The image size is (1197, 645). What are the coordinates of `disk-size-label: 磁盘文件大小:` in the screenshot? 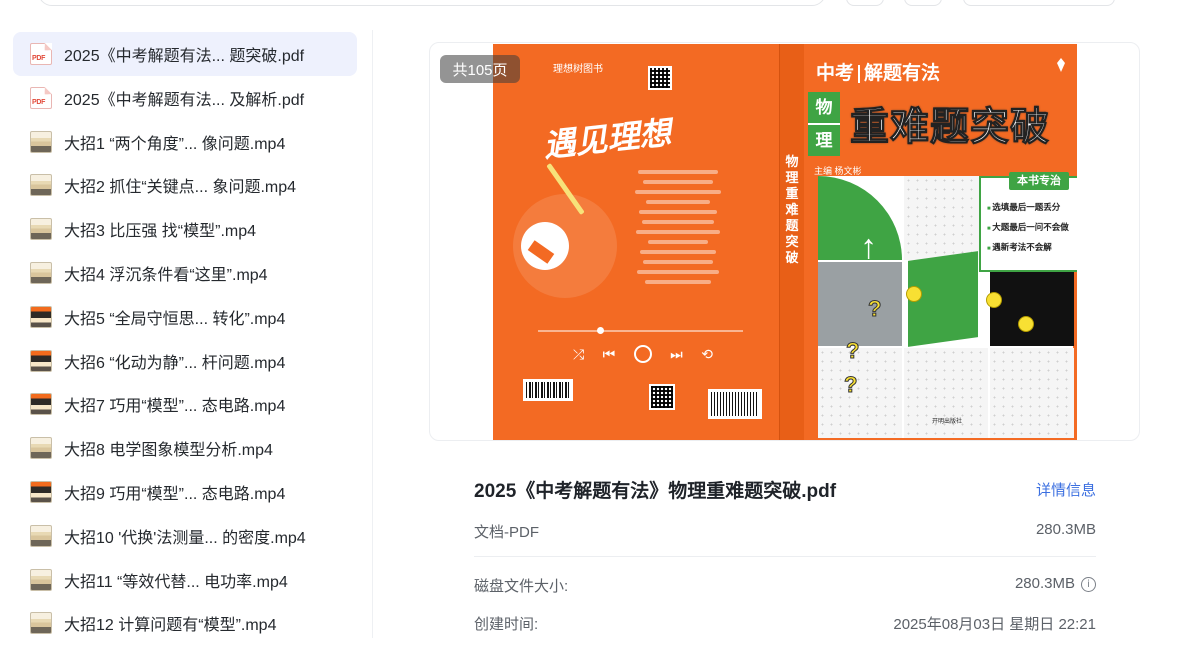 It's located at (521, 586).